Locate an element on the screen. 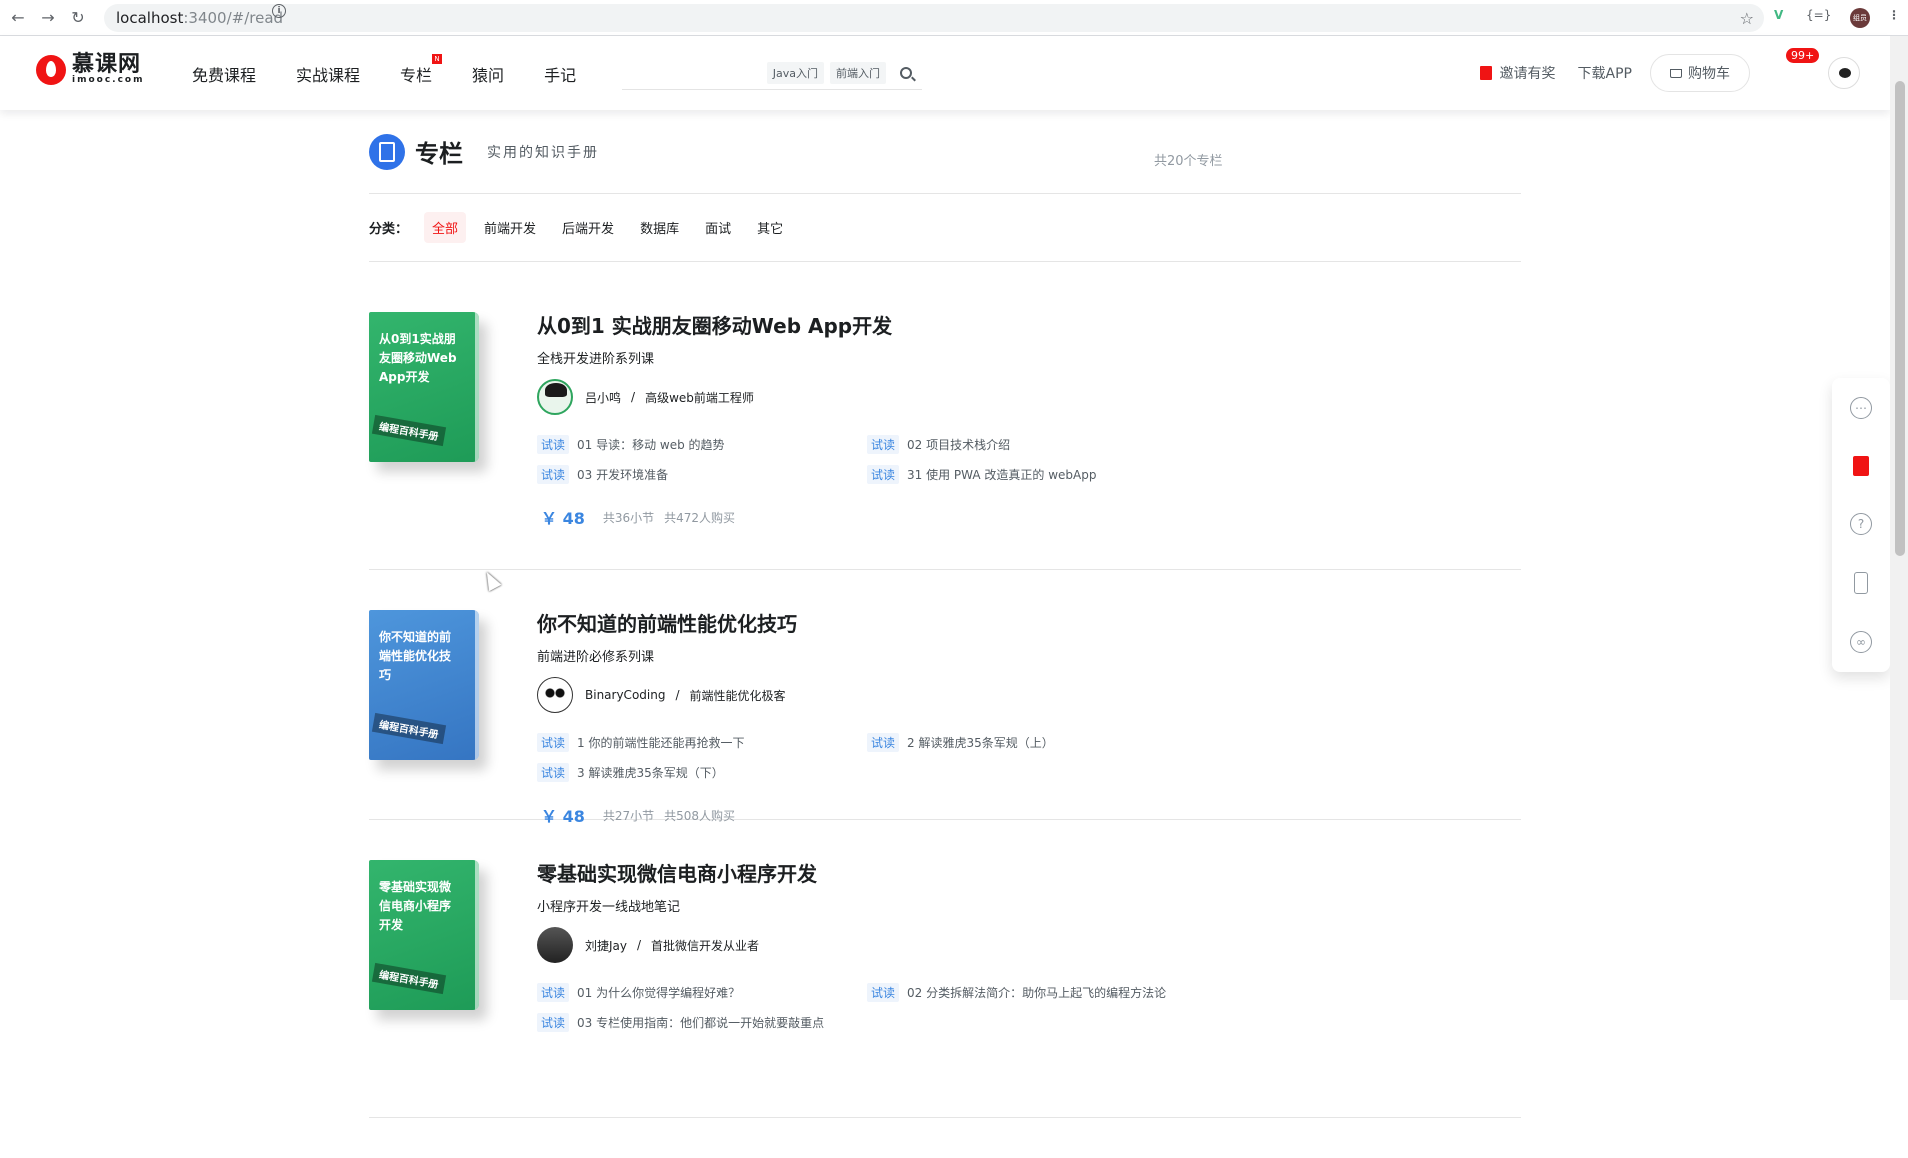  bookmark-star-icon: ☆ is located at coordinates (1747, 18).